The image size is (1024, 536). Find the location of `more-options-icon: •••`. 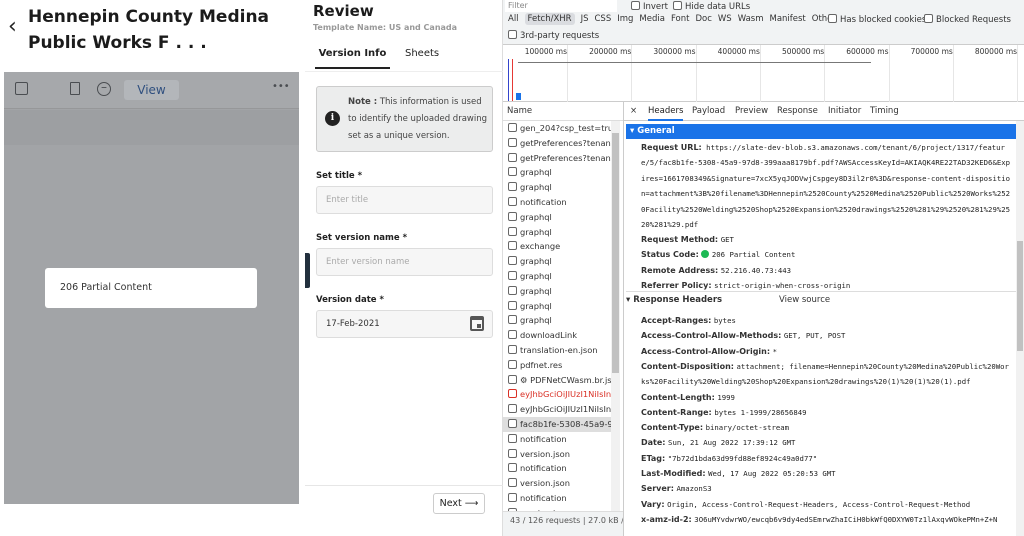

more-options-icon: ••• is located at coordinates (281, 86).